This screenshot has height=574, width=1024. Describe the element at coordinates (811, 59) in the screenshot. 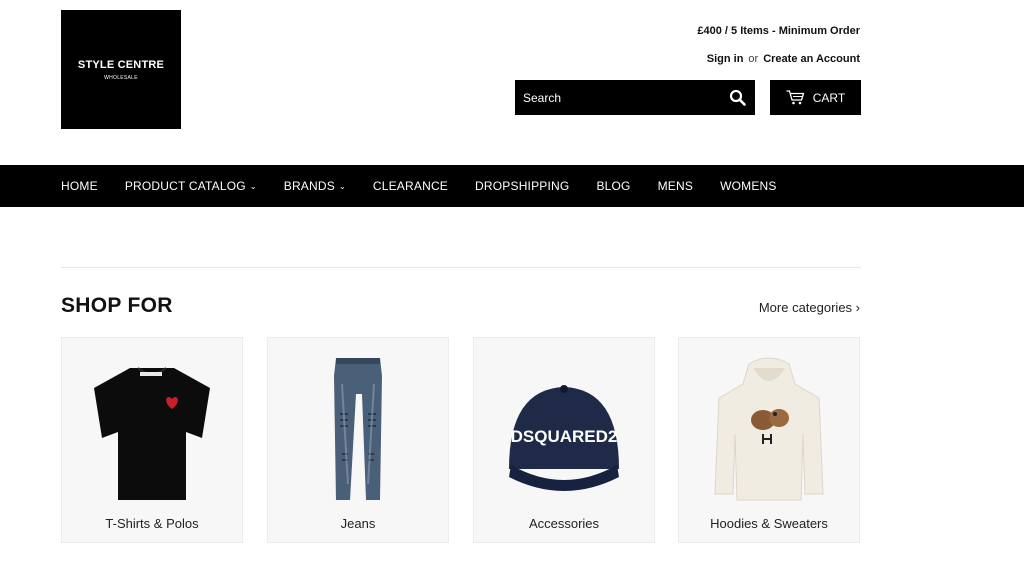

I see `create-account-link: Create an Account` at that location.